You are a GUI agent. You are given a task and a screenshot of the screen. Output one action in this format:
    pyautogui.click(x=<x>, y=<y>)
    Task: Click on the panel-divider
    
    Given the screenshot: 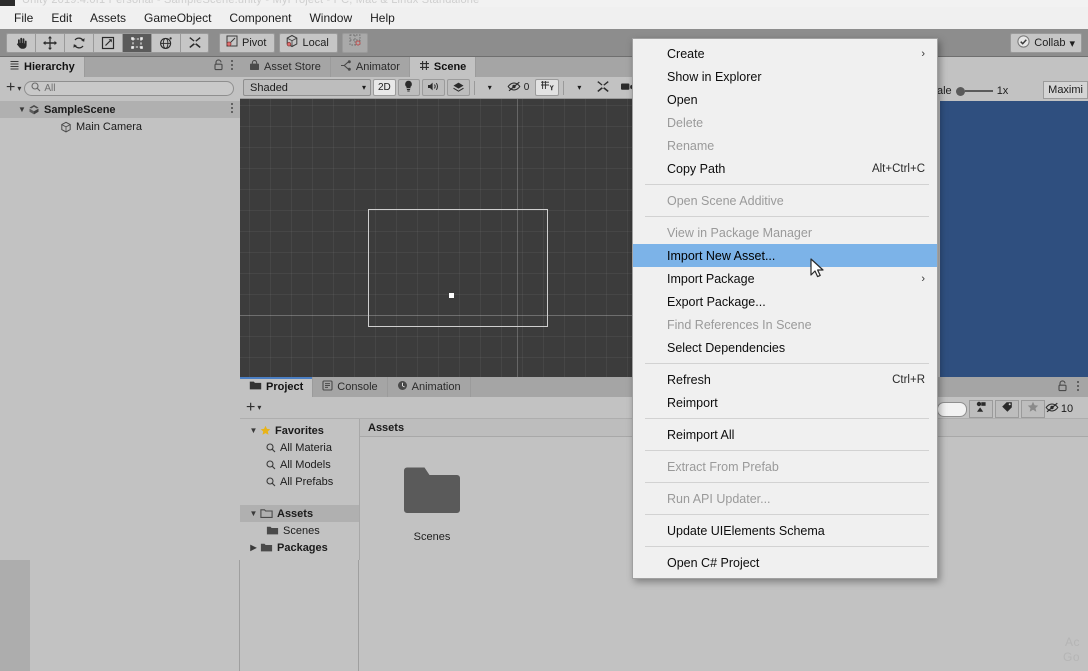 What is the action you would take?
    pyautogui.click(x=358, y=615)
    